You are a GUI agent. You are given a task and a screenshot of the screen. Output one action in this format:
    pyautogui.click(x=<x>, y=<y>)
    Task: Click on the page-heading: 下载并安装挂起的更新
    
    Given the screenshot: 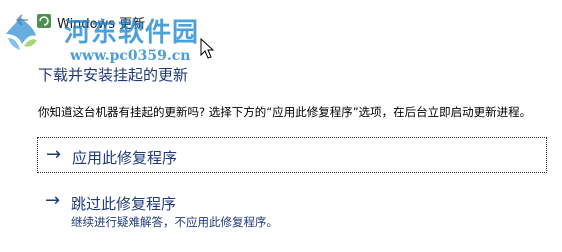 What is the action you would take?
    pyautogui.click(x=113, y=75)
    